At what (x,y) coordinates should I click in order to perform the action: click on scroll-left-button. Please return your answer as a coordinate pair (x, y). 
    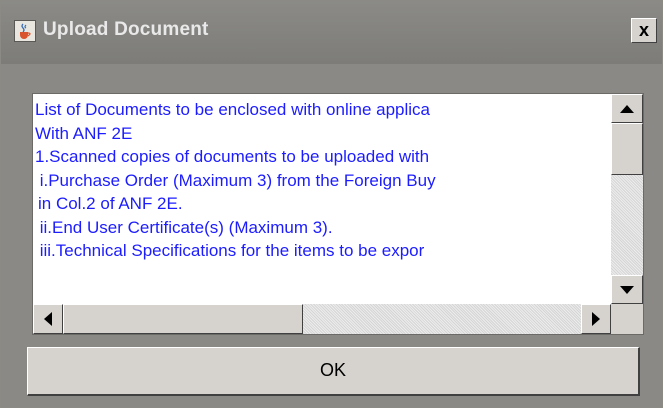
    Looking at the image, I should click on (48, 319).